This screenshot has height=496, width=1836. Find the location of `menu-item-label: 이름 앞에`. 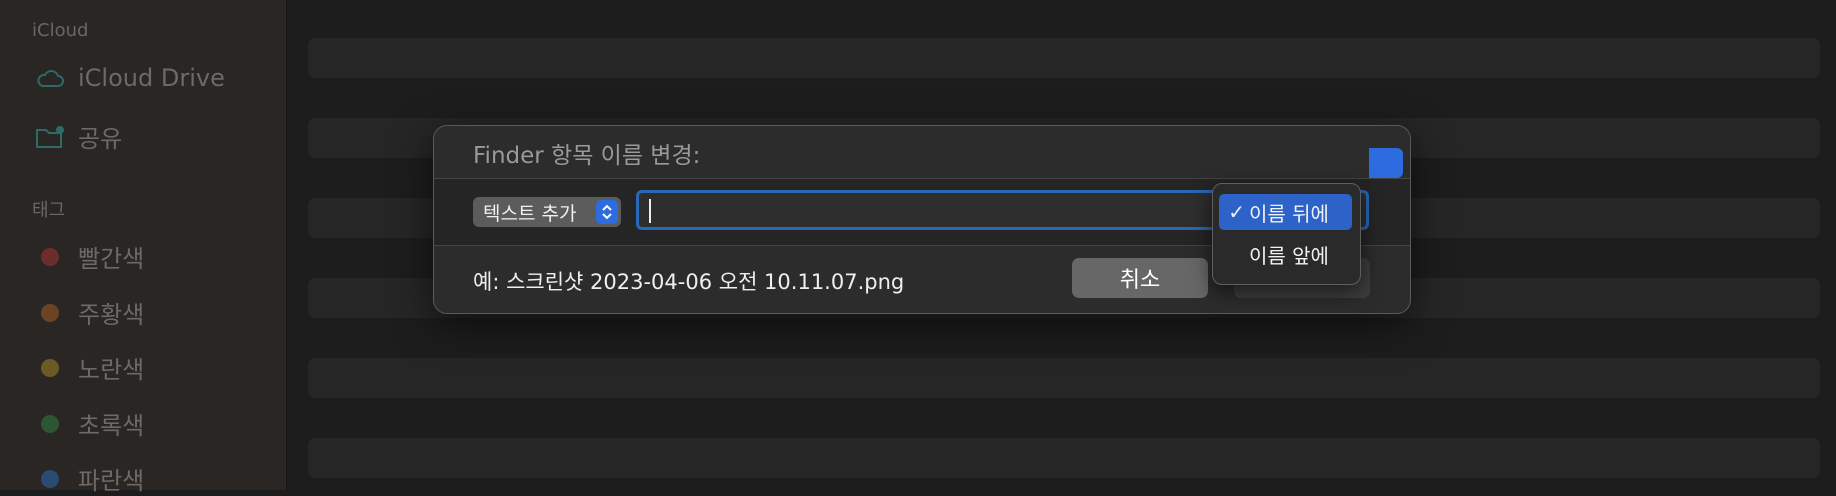

menu-item-label: 이름 앞에 is located at coordinates (1289, 255).